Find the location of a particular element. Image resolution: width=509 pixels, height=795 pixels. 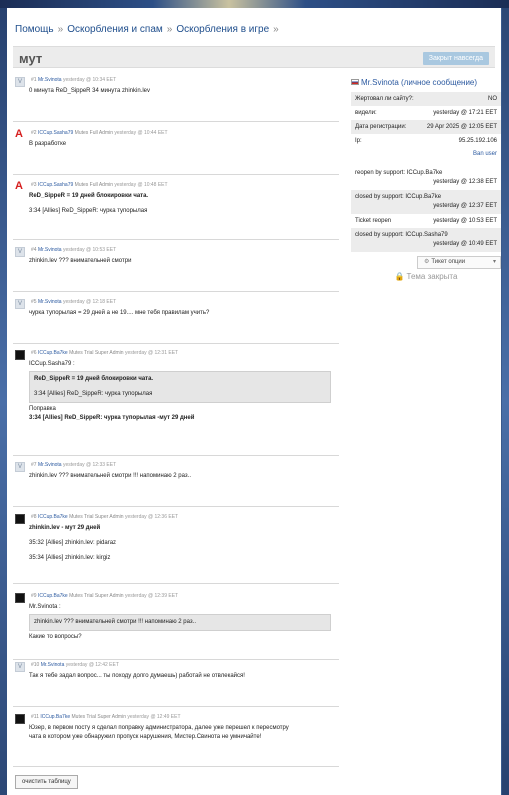

breadcrumb-insults-spam: Оскорбления и спам is located at coordinates (115, 29).